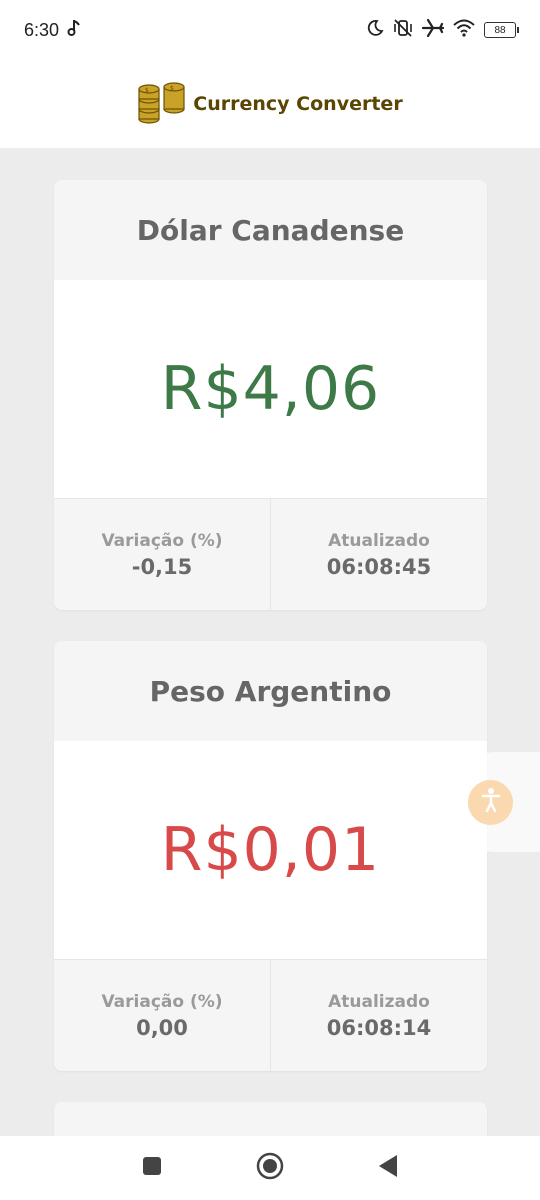 The width and height of the screenshot is (540, 1200). Describe the element at coordinates (42, 29) in the screenshot. I see `status-time: 6:30` at that location.